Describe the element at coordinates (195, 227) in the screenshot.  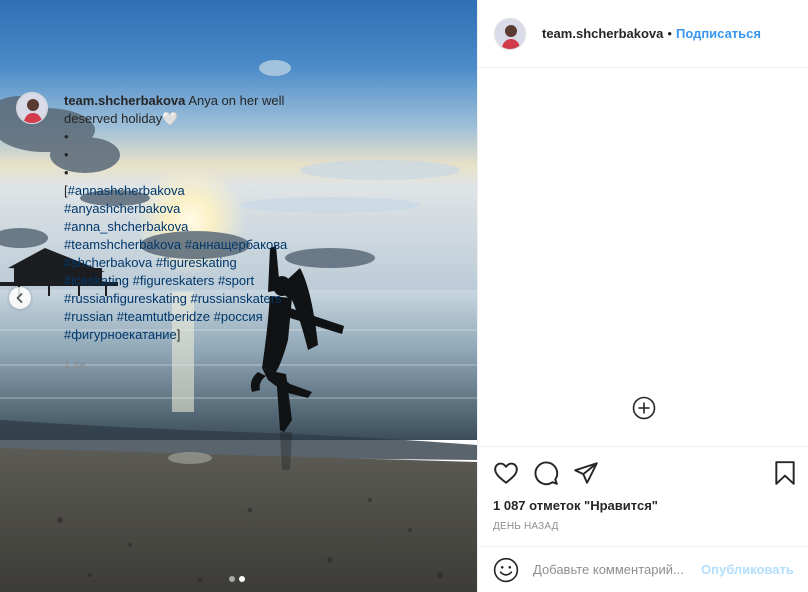
I see `hashtag-line: #anna_shcherbakova` at that location.